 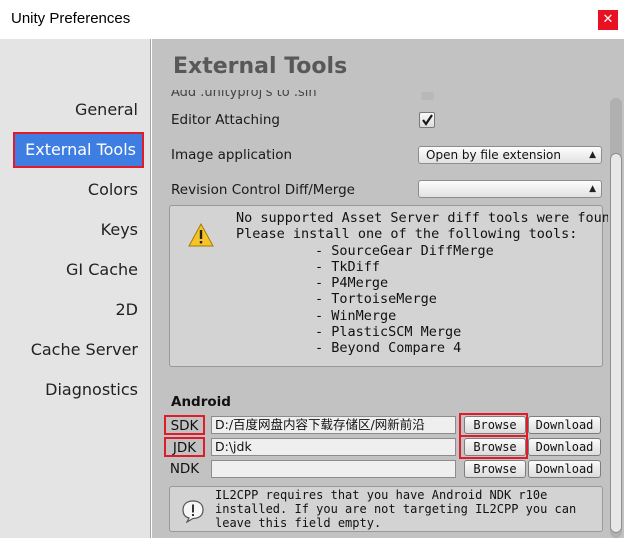 I want to click on ndk-label: NDK, so click(x=184, y=469).